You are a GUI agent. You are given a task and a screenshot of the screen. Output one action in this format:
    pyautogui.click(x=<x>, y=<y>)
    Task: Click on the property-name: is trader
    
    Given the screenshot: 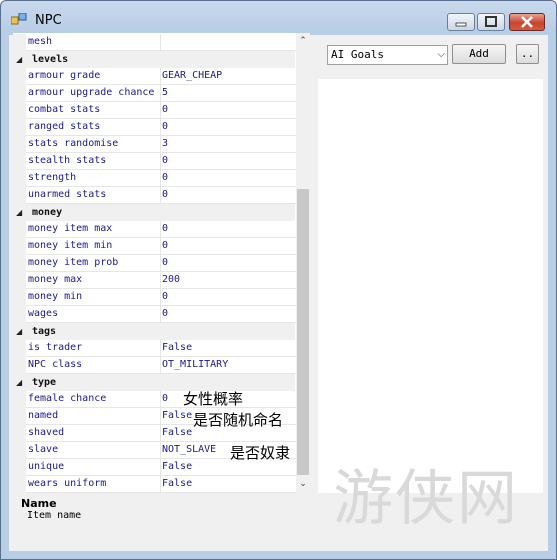 What is the action you would take?
    pyautogui.click(x=93, y=348)
    